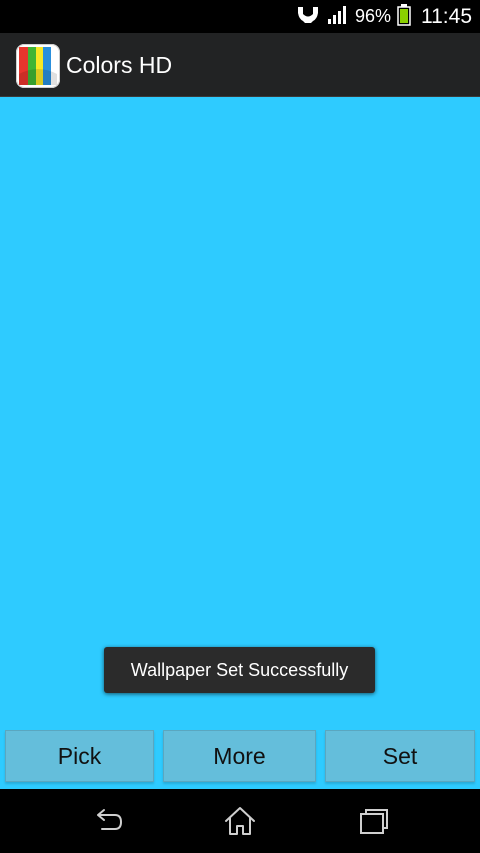 Image resolution: width=480 pixels, height=853 pixels. I want to click on recent-apps-icon, so click(374, 821).